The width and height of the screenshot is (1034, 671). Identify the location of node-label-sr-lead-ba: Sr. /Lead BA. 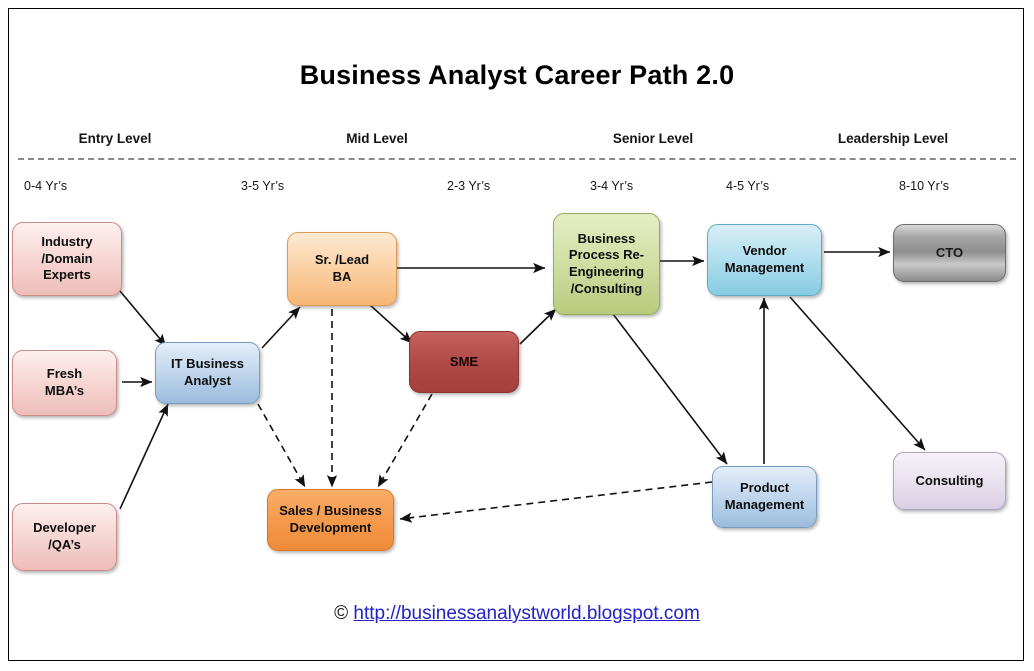
(342, 268).